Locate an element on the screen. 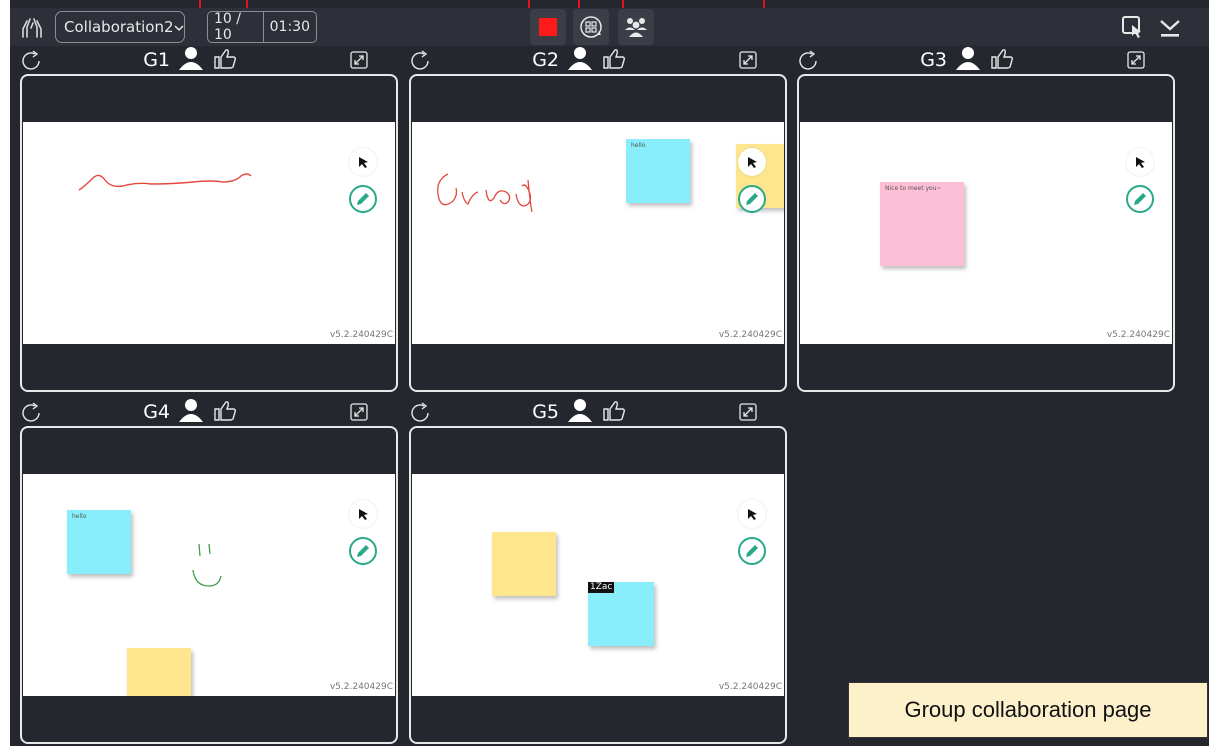 The width and height of the screenshot is (1209, 746). rotate-groups-icon is located at coordinates (591, 27).